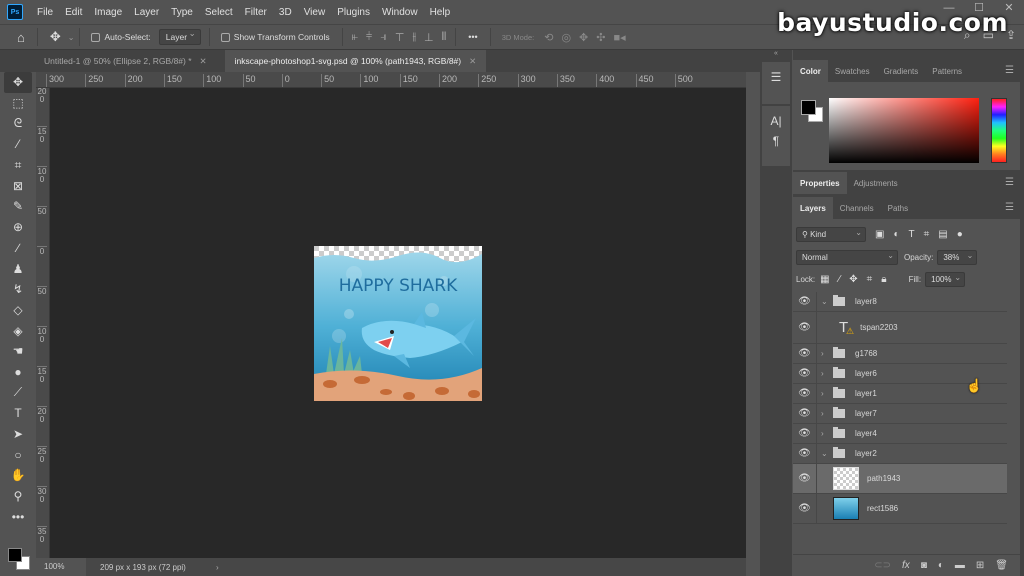 The image size is (1024, 576). I want to click on lock-pixels-icon: ∕, so click(840, 279).